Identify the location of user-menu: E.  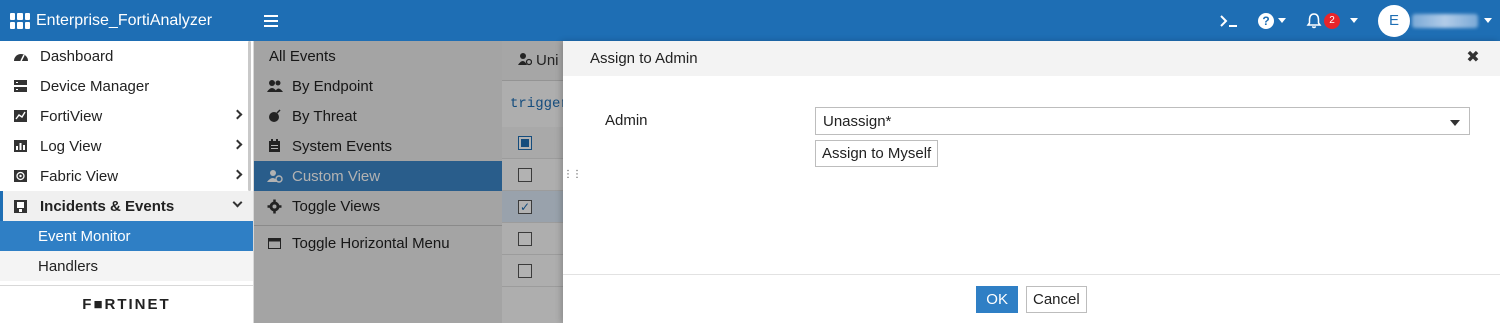
(1435, 20).